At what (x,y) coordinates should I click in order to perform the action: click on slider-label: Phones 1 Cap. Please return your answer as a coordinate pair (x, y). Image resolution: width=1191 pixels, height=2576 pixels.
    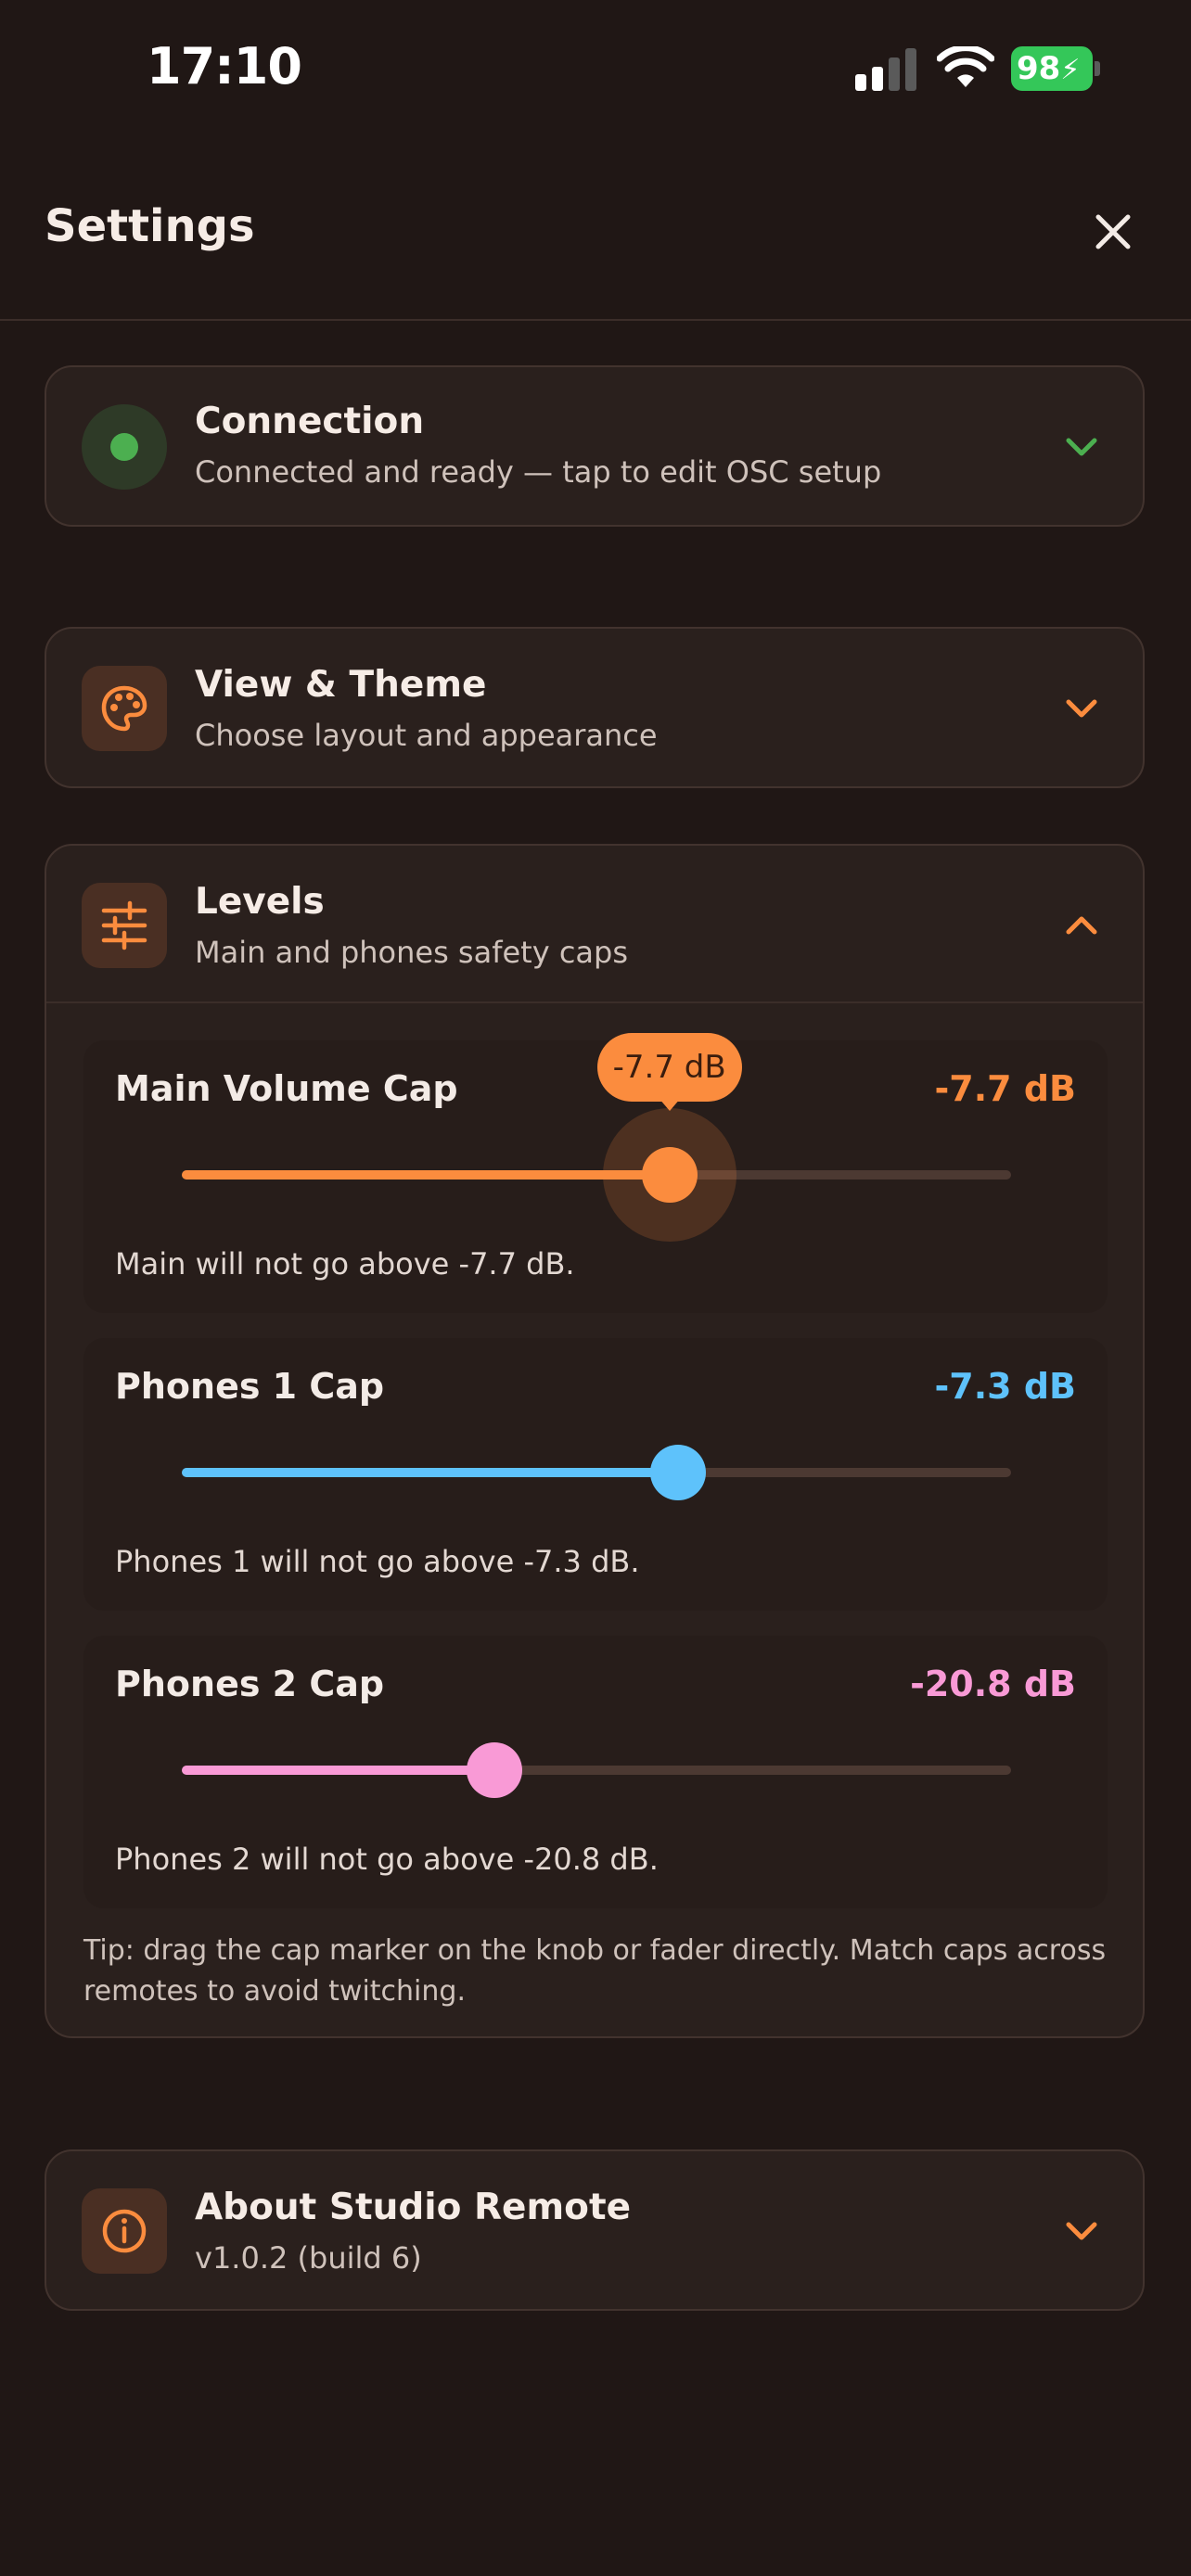
    Looking at the image, I should click on (250, 1386).